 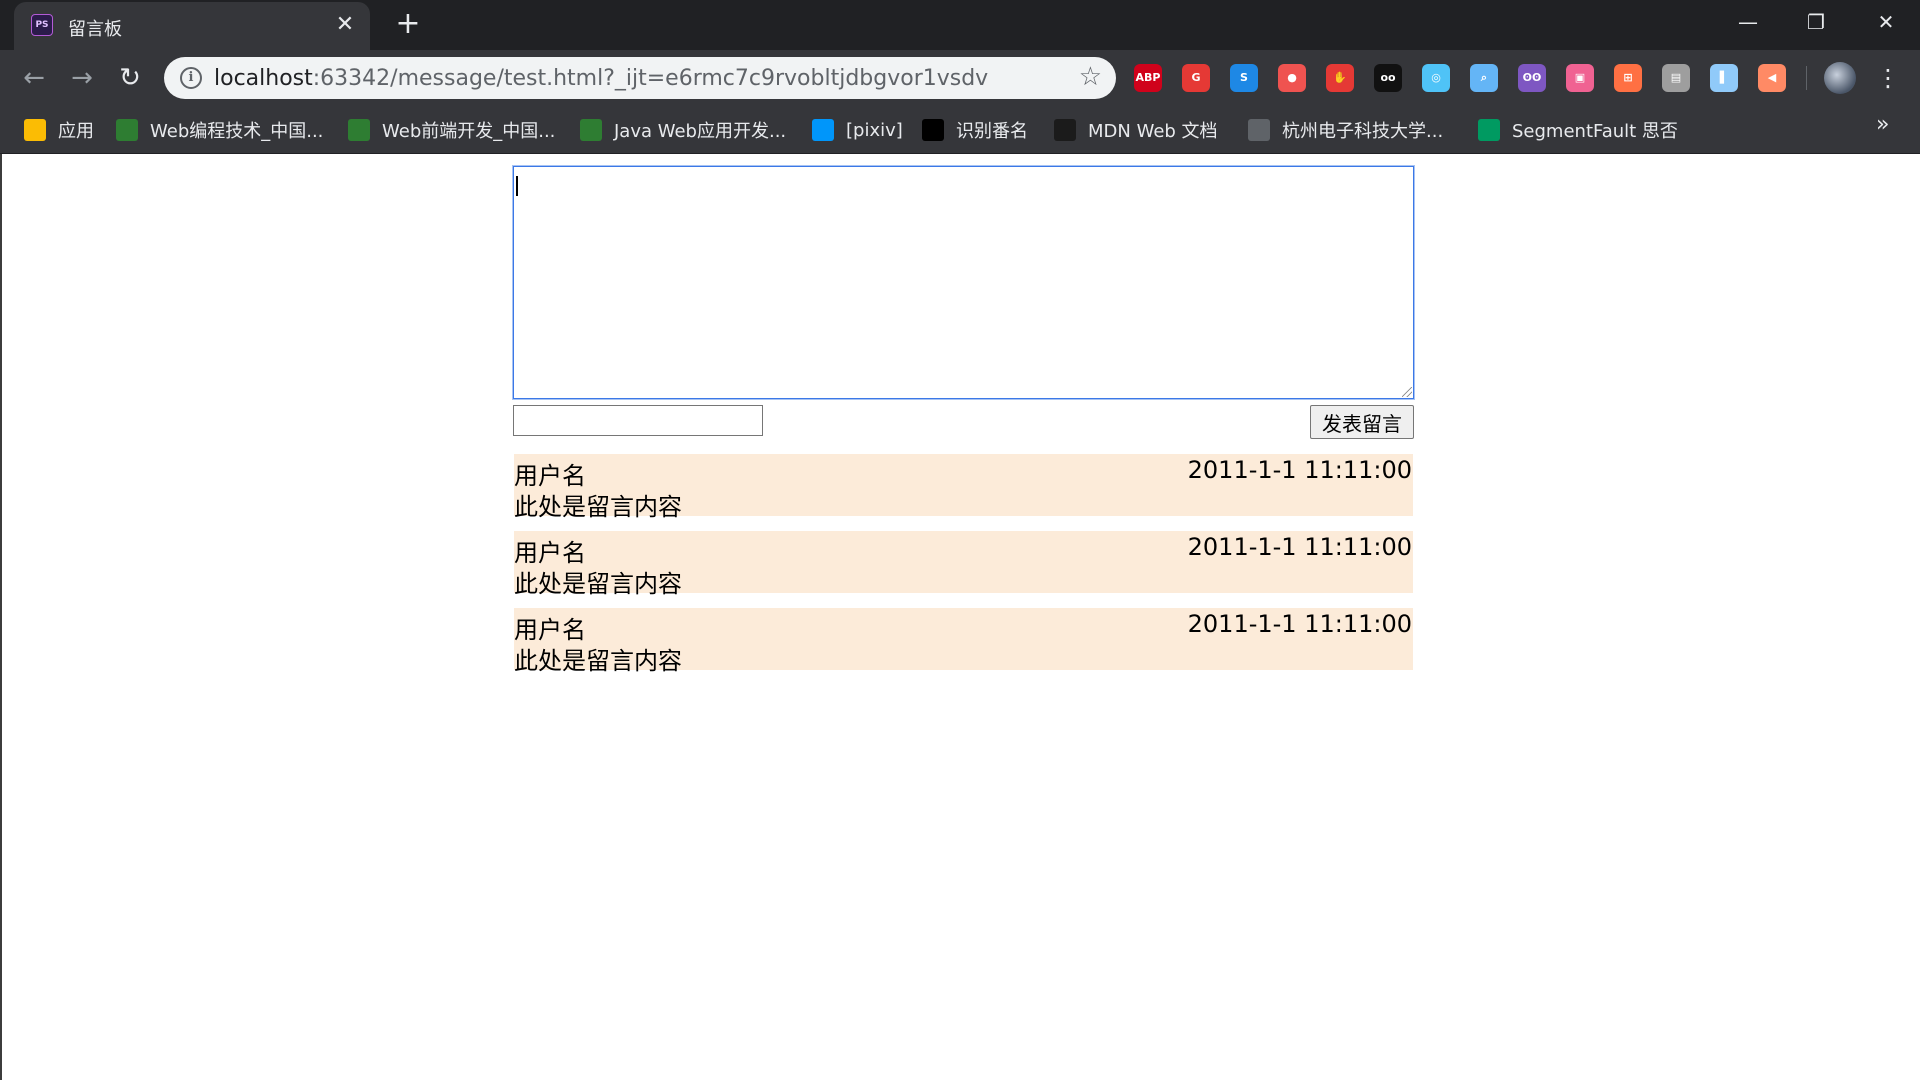 I want to click on tab-close-icon: ✕, so click(x=345, y=25).